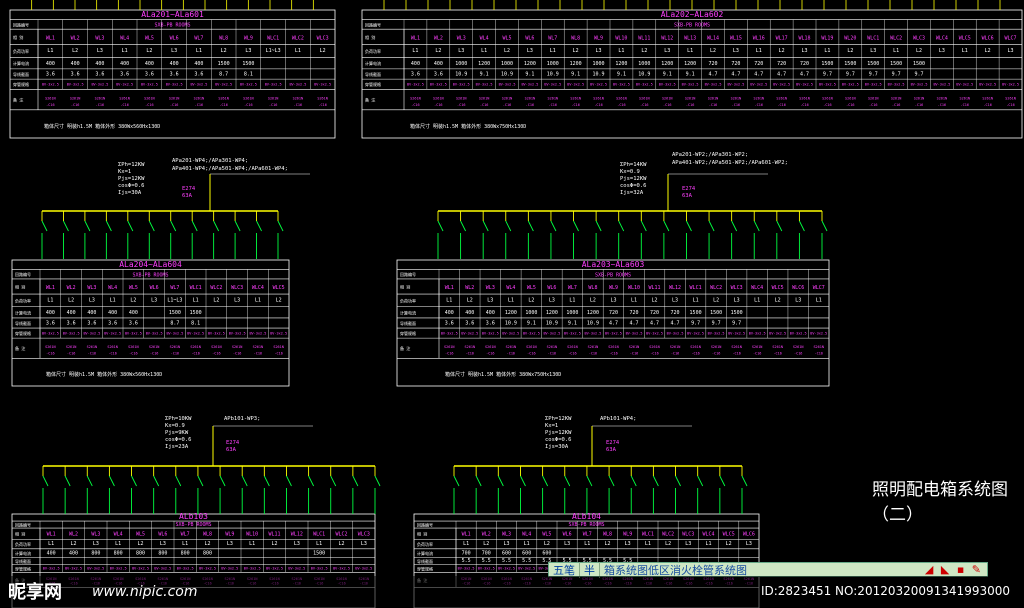 The image size is (1024, 608). I want to click on circuit-id: WL8, so click(207, 535).